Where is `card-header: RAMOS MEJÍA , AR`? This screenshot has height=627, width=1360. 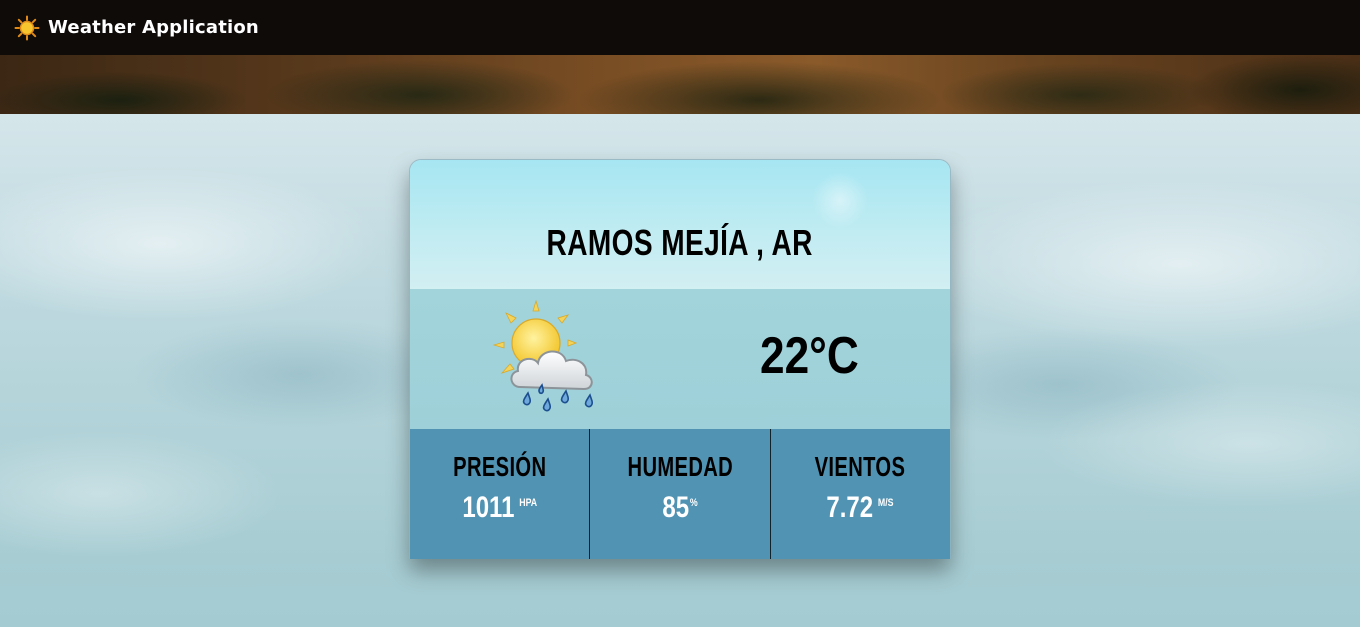
card-header: RAMOS MEJÍA , AR is located at coordinates (680, 224).